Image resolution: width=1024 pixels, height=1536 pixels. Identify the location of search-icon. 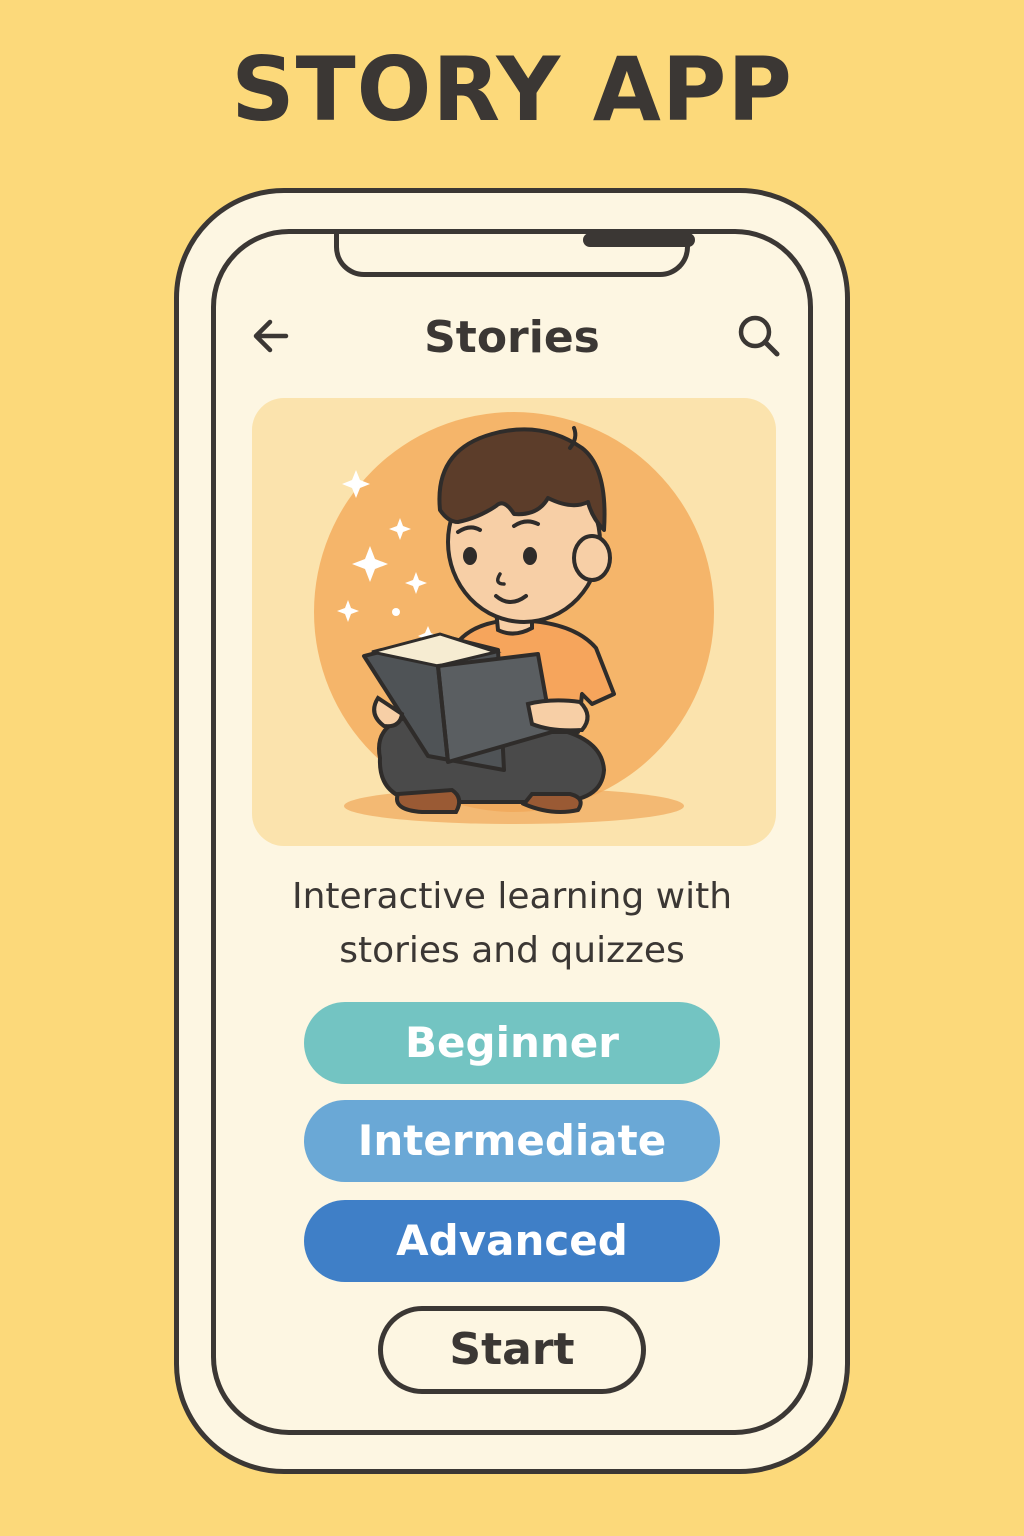
(759, 336).